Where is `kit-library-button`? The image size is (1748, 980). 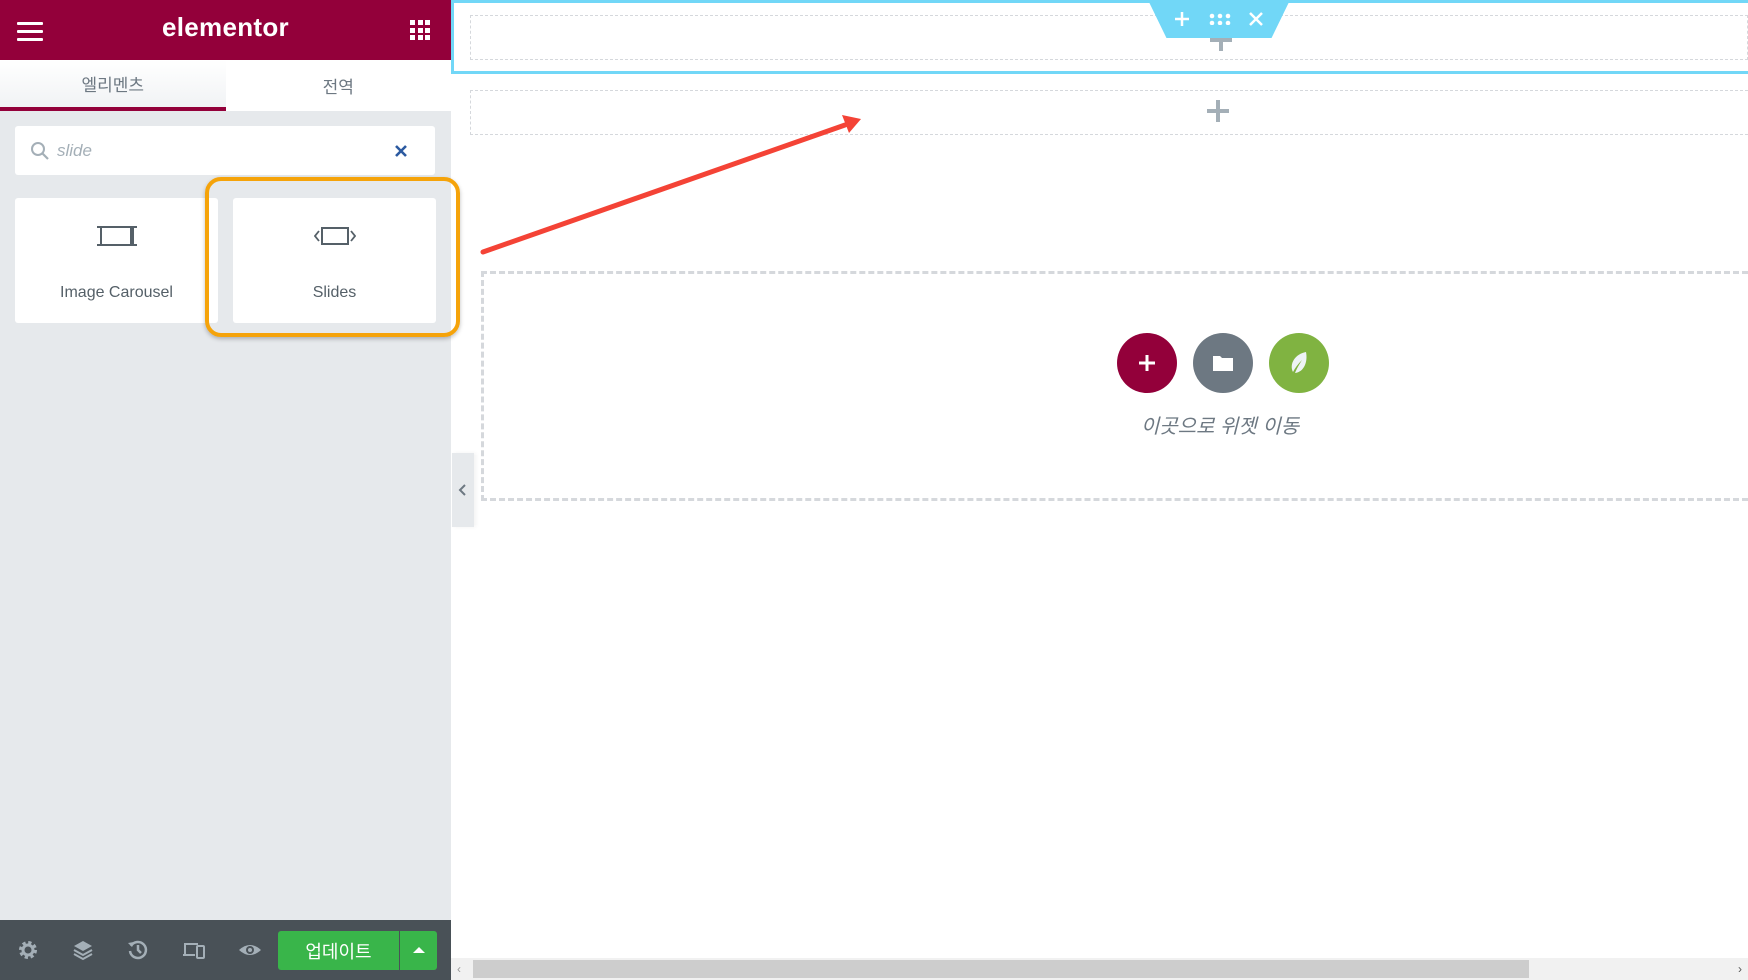
kit-library-button is located at coordinates (1299, 363).